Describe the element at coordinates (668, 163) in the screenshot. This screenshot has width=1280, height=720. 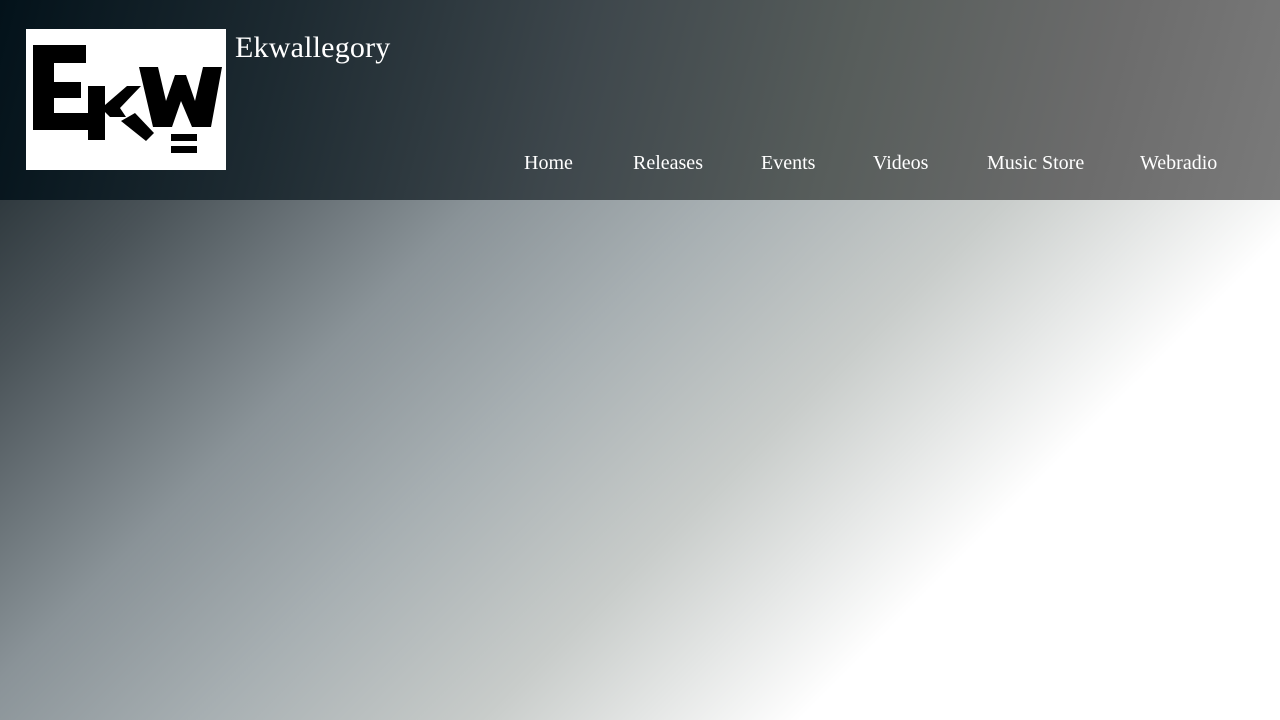
I see `nav-item-releases: Releases` at that location.